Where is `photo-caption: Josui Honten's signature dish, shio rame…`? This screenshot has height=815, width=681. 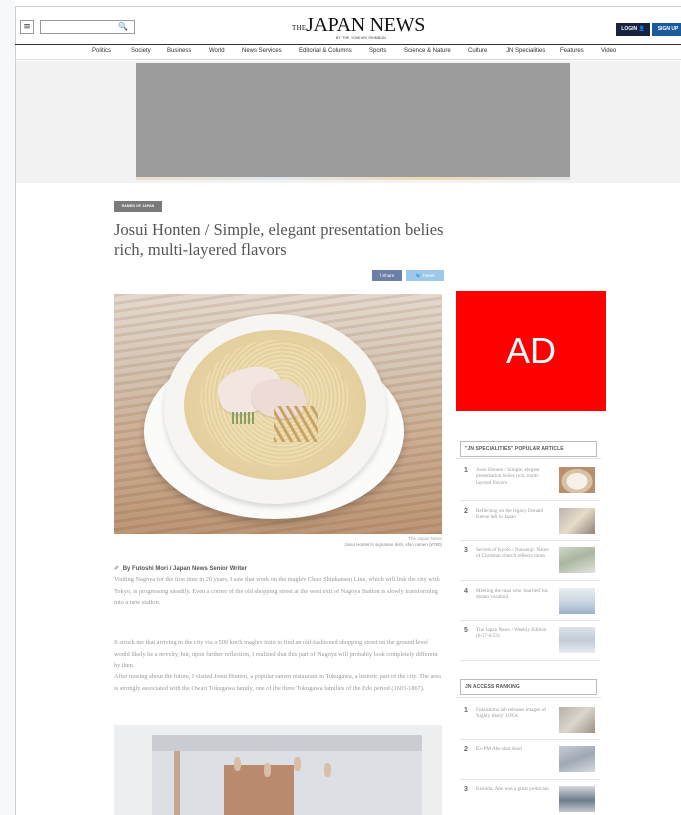
photo-caption: Josui Honten's signature dish, shio rame… is located at coordinates (393, 544).